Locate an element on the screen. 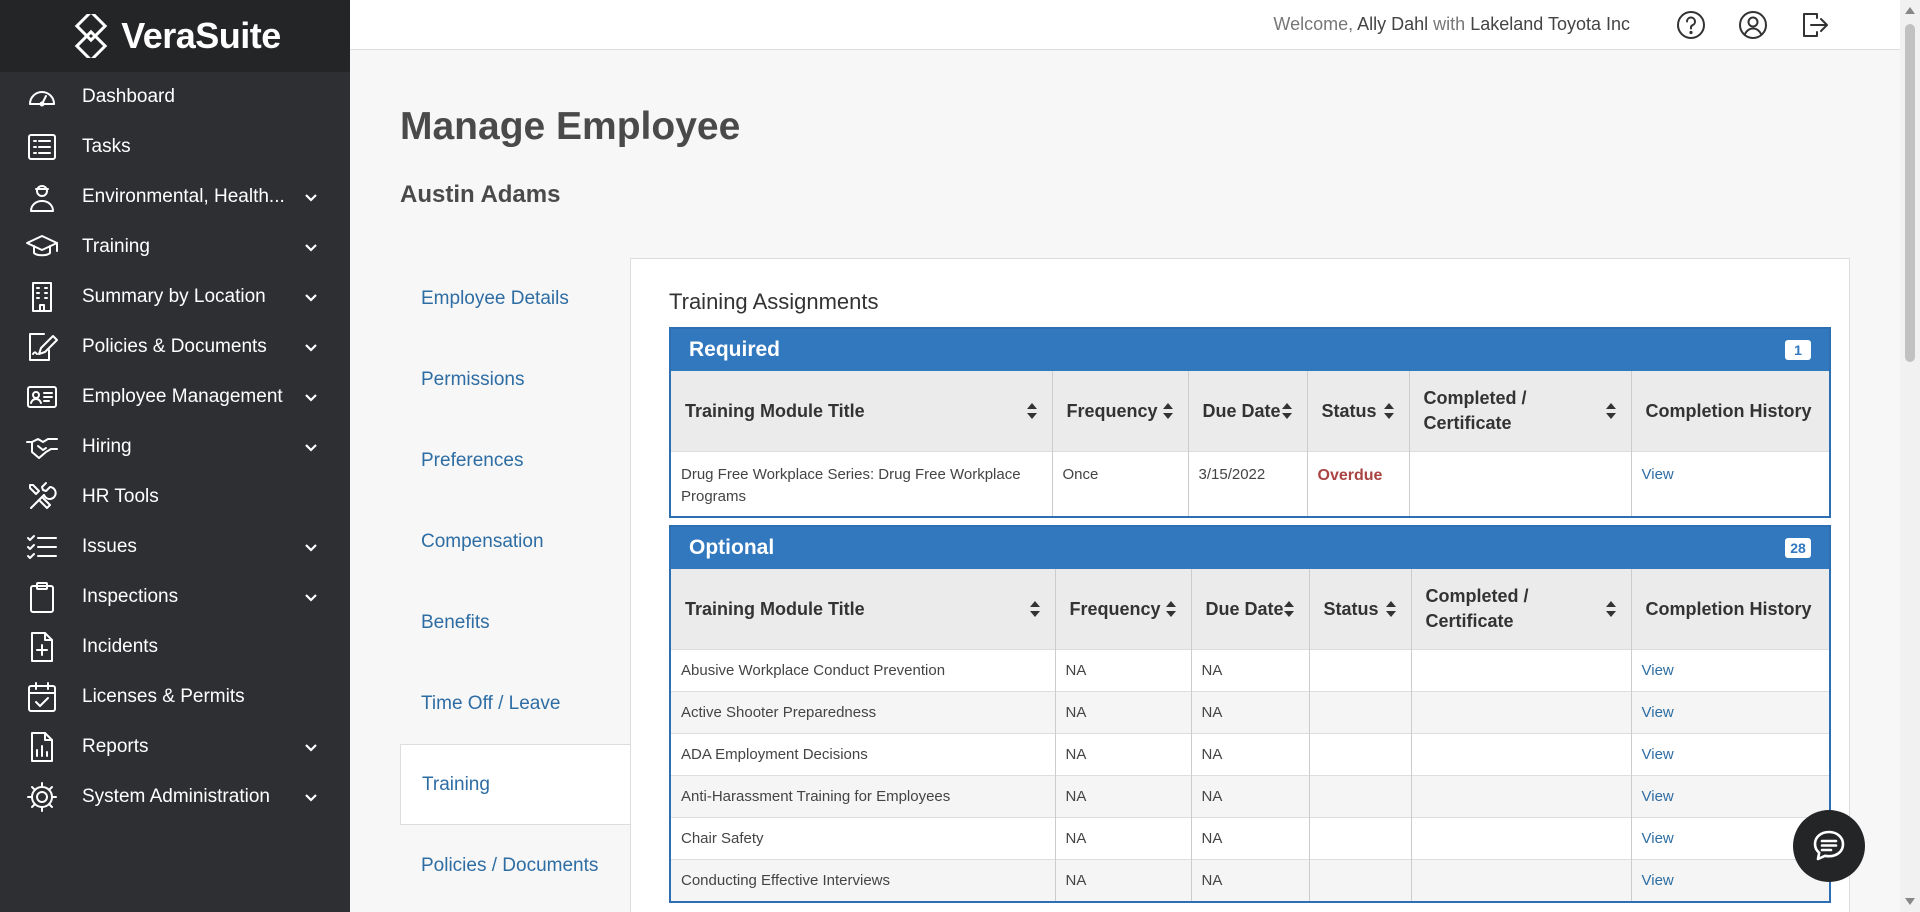 The width and height of the screenshot is (1920, 912). sidebar-item-inspections: Inspections is located at coordinates (175, 597).